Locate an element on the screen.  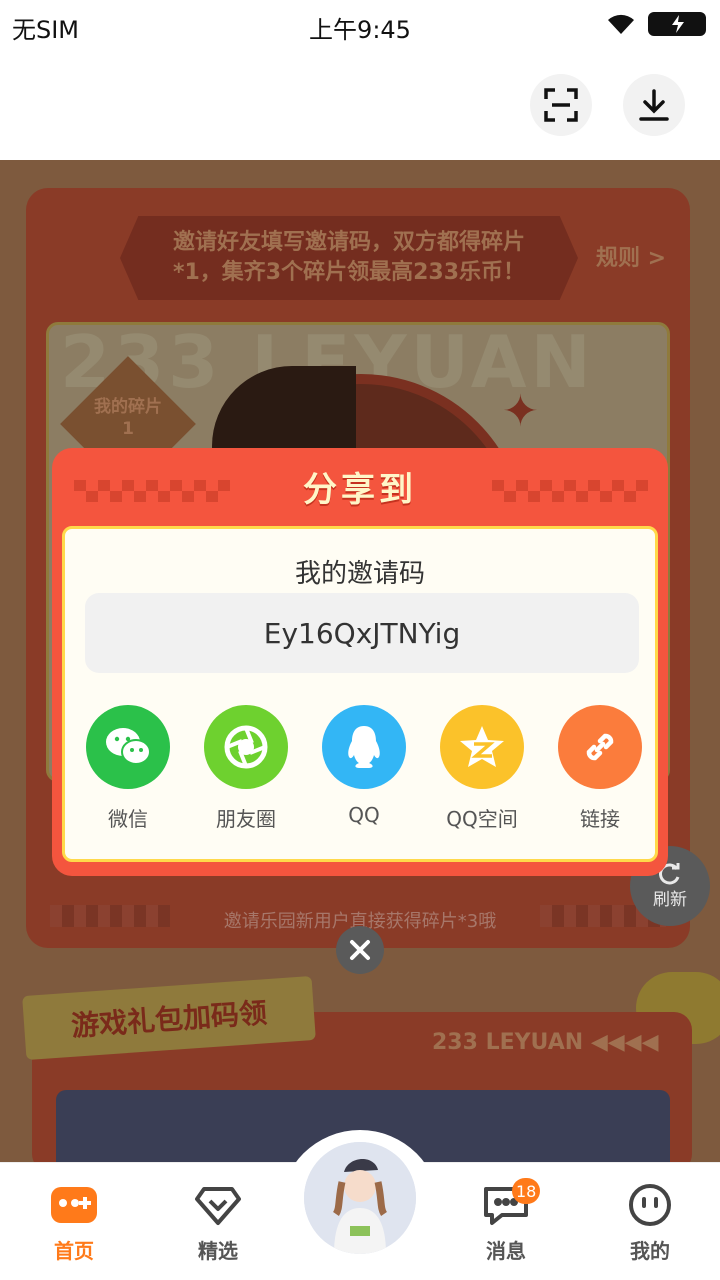
share-qzone: QQ空间 is located at coordinates (482, 768).